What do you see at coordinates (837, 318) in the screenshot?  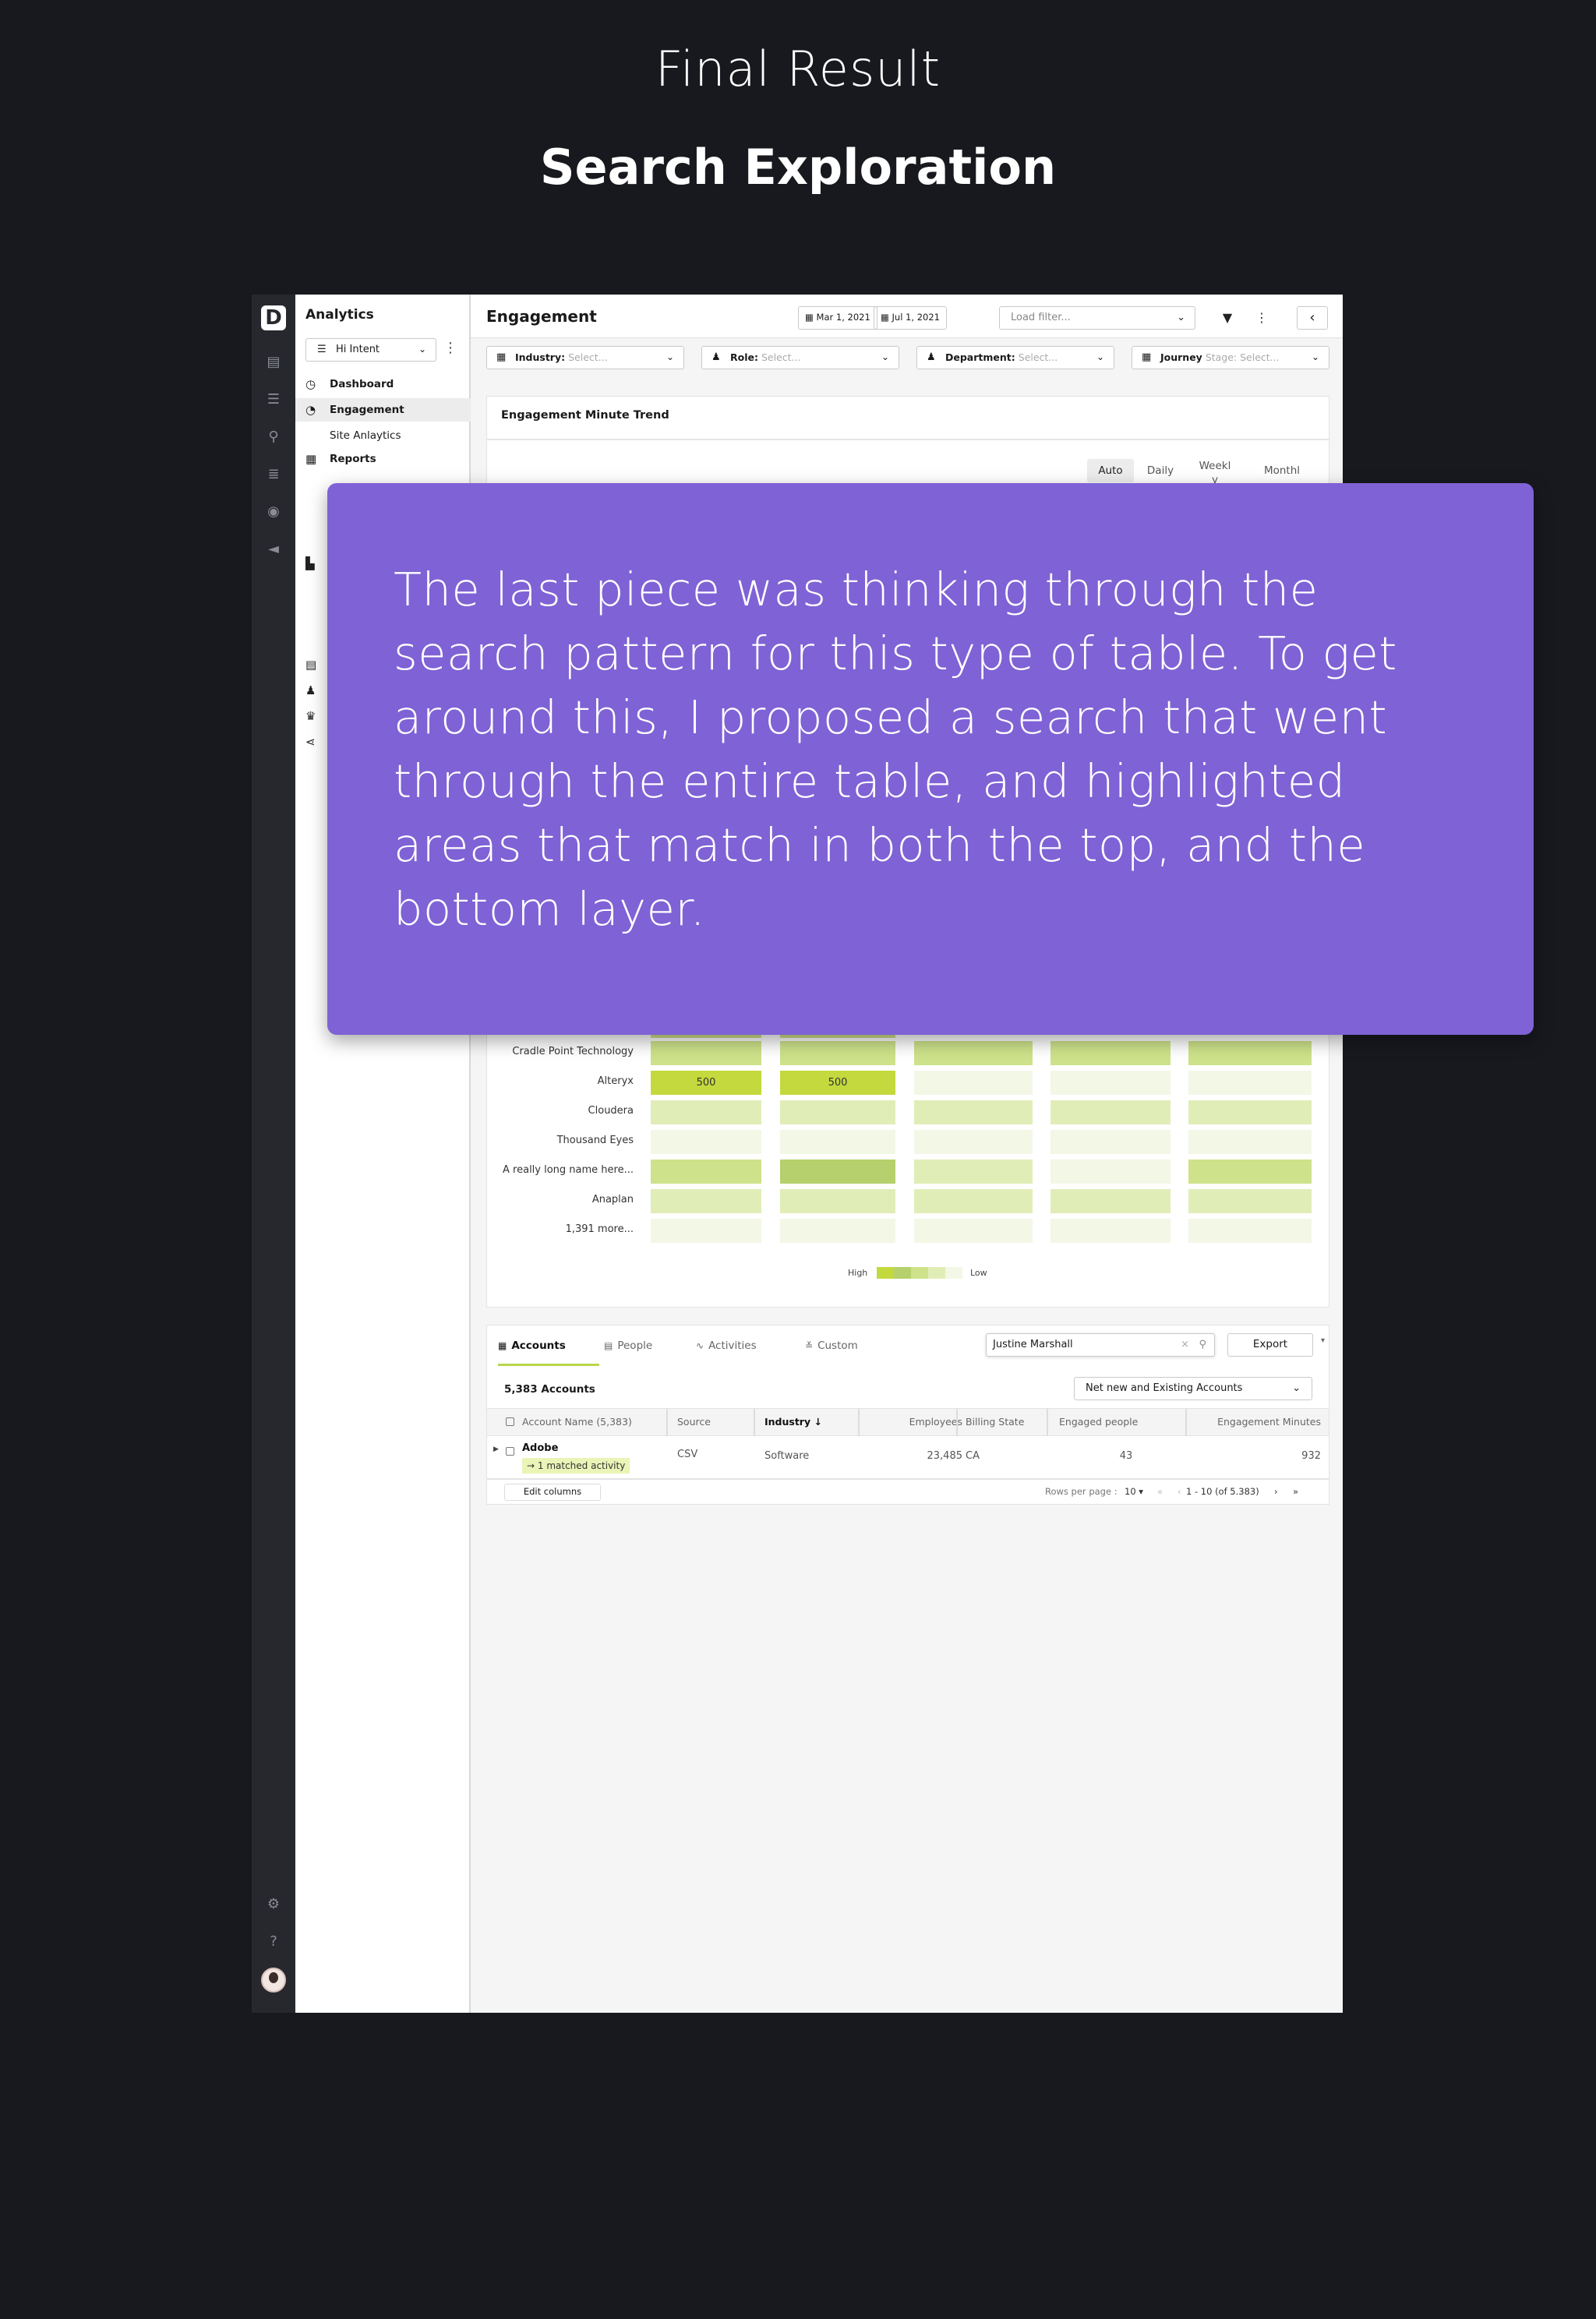 I see `start-date-picker: ▦ Mar 1, 2021` at bounding box center [837, 318].